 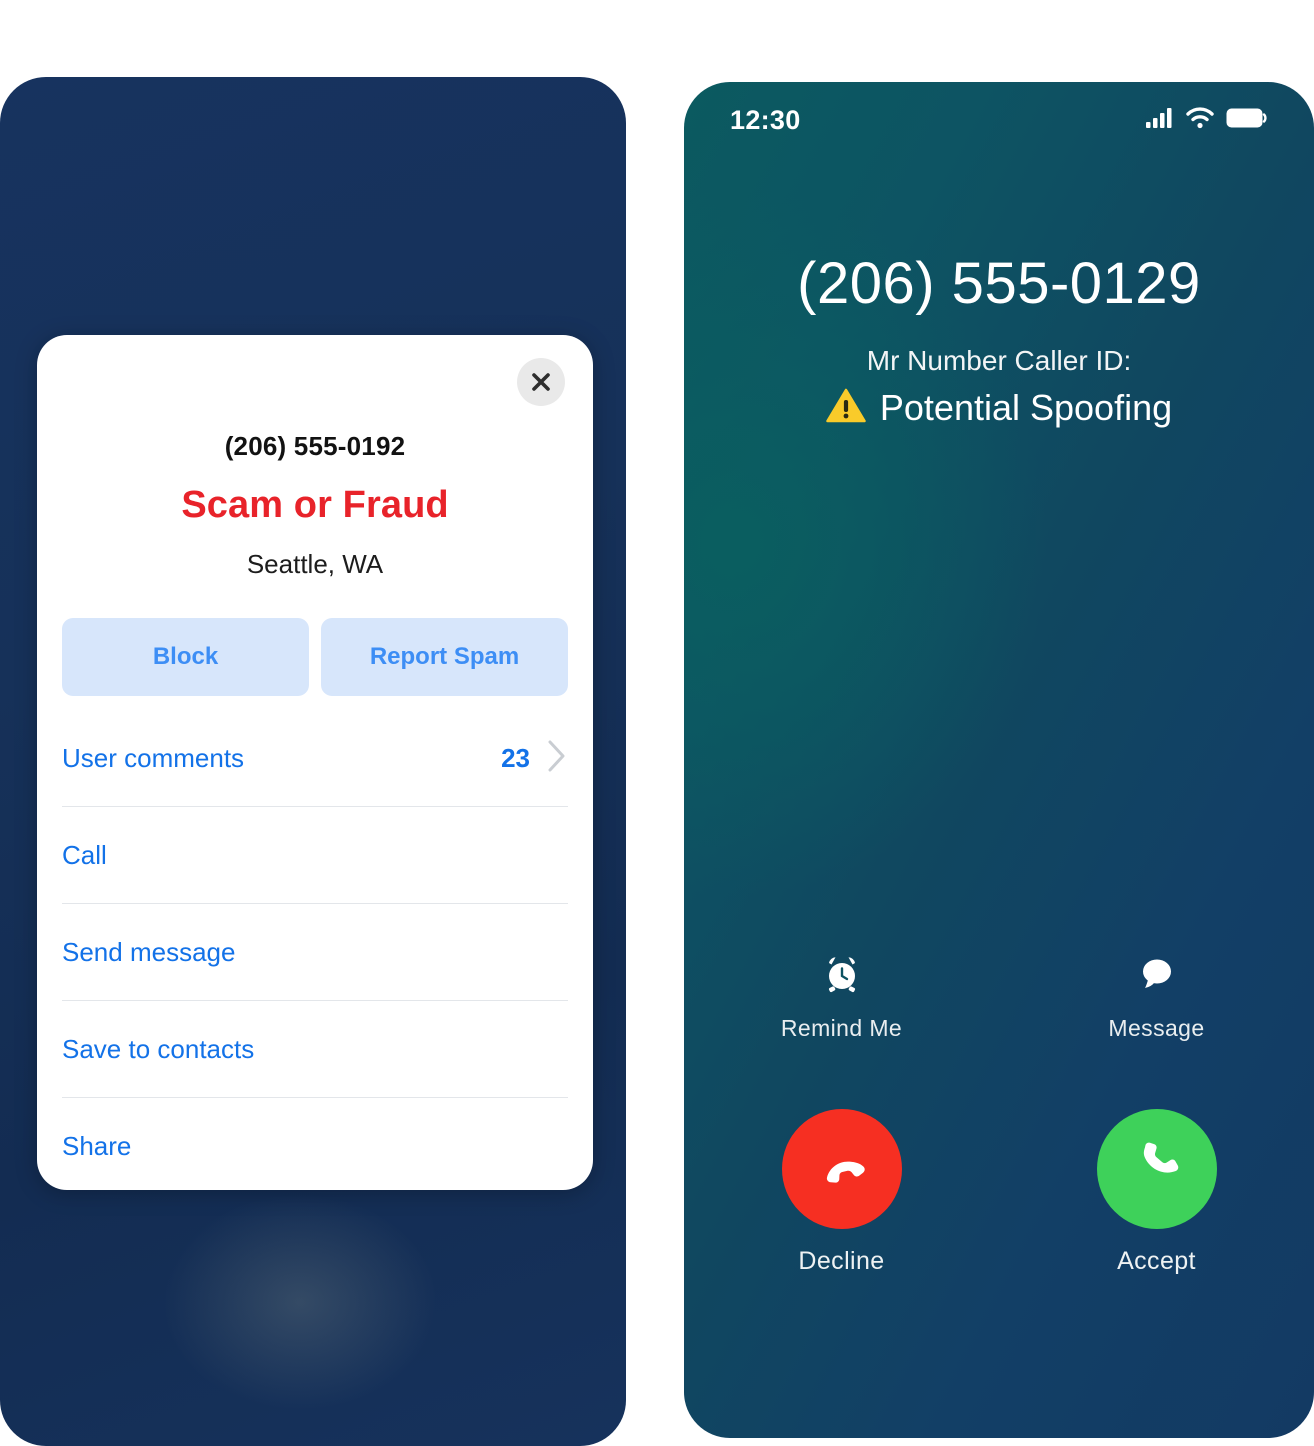 I want to click on menu-item-label: Save to contacts, so click(x=158, y=1048).